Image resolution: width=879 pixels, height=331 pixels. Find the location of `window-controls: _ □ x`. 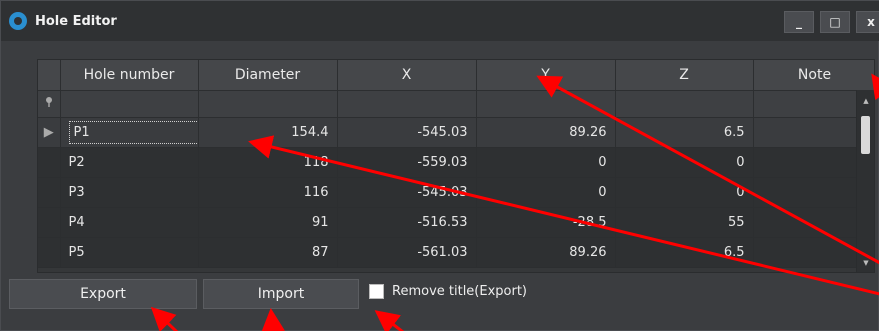

window-controls: _ □ x is located at coordinates (831, 22).